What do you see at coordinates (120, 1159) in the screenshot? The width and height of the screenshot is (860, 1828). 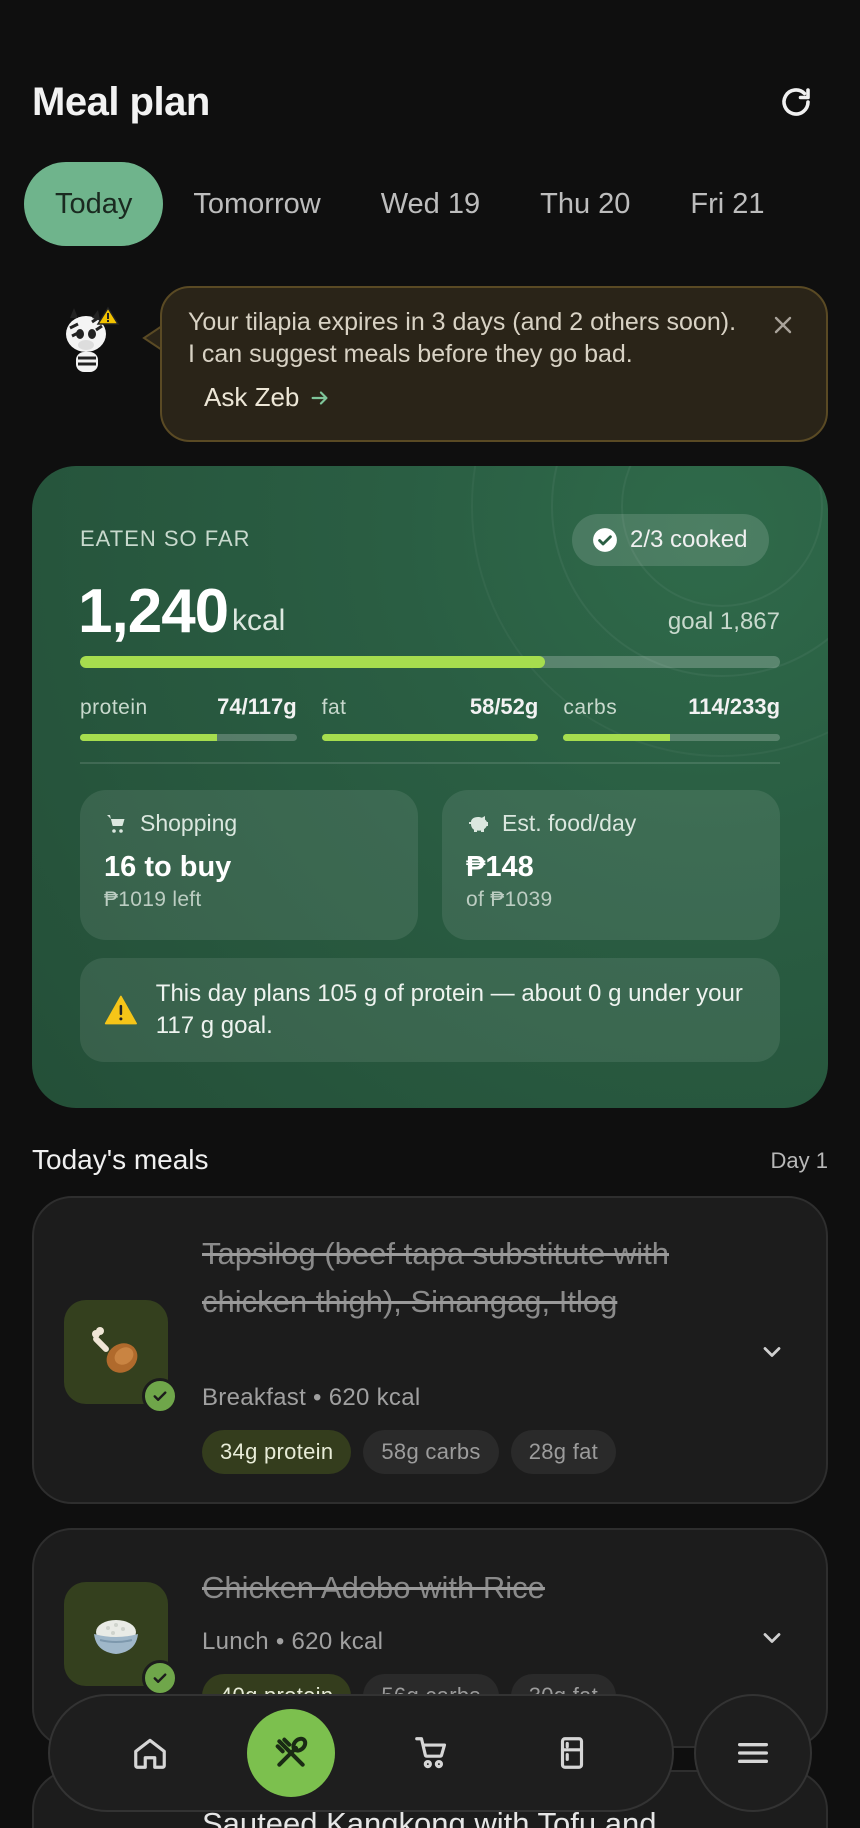 I see `meals-heading: Today's meals` at bounding box center [120, 1159].